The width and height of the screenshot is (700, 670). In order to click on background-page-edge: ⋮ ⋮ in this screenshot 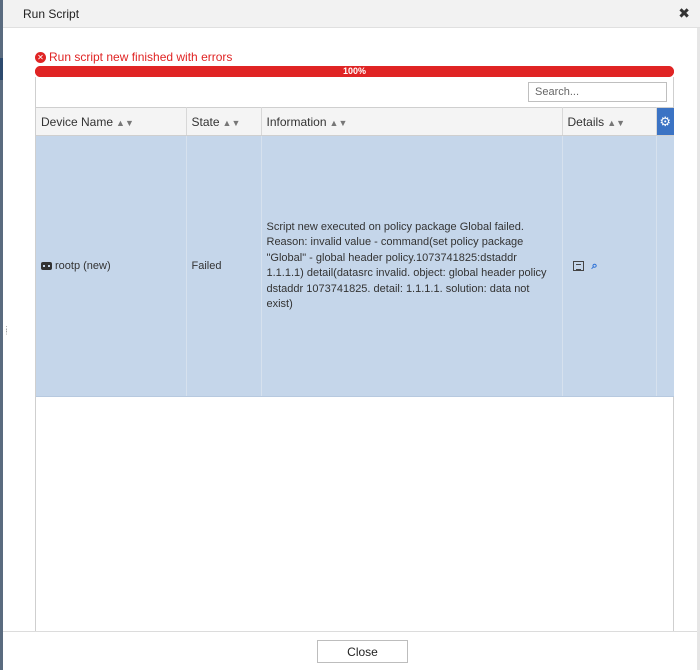, I will do `click(5, 335)`.